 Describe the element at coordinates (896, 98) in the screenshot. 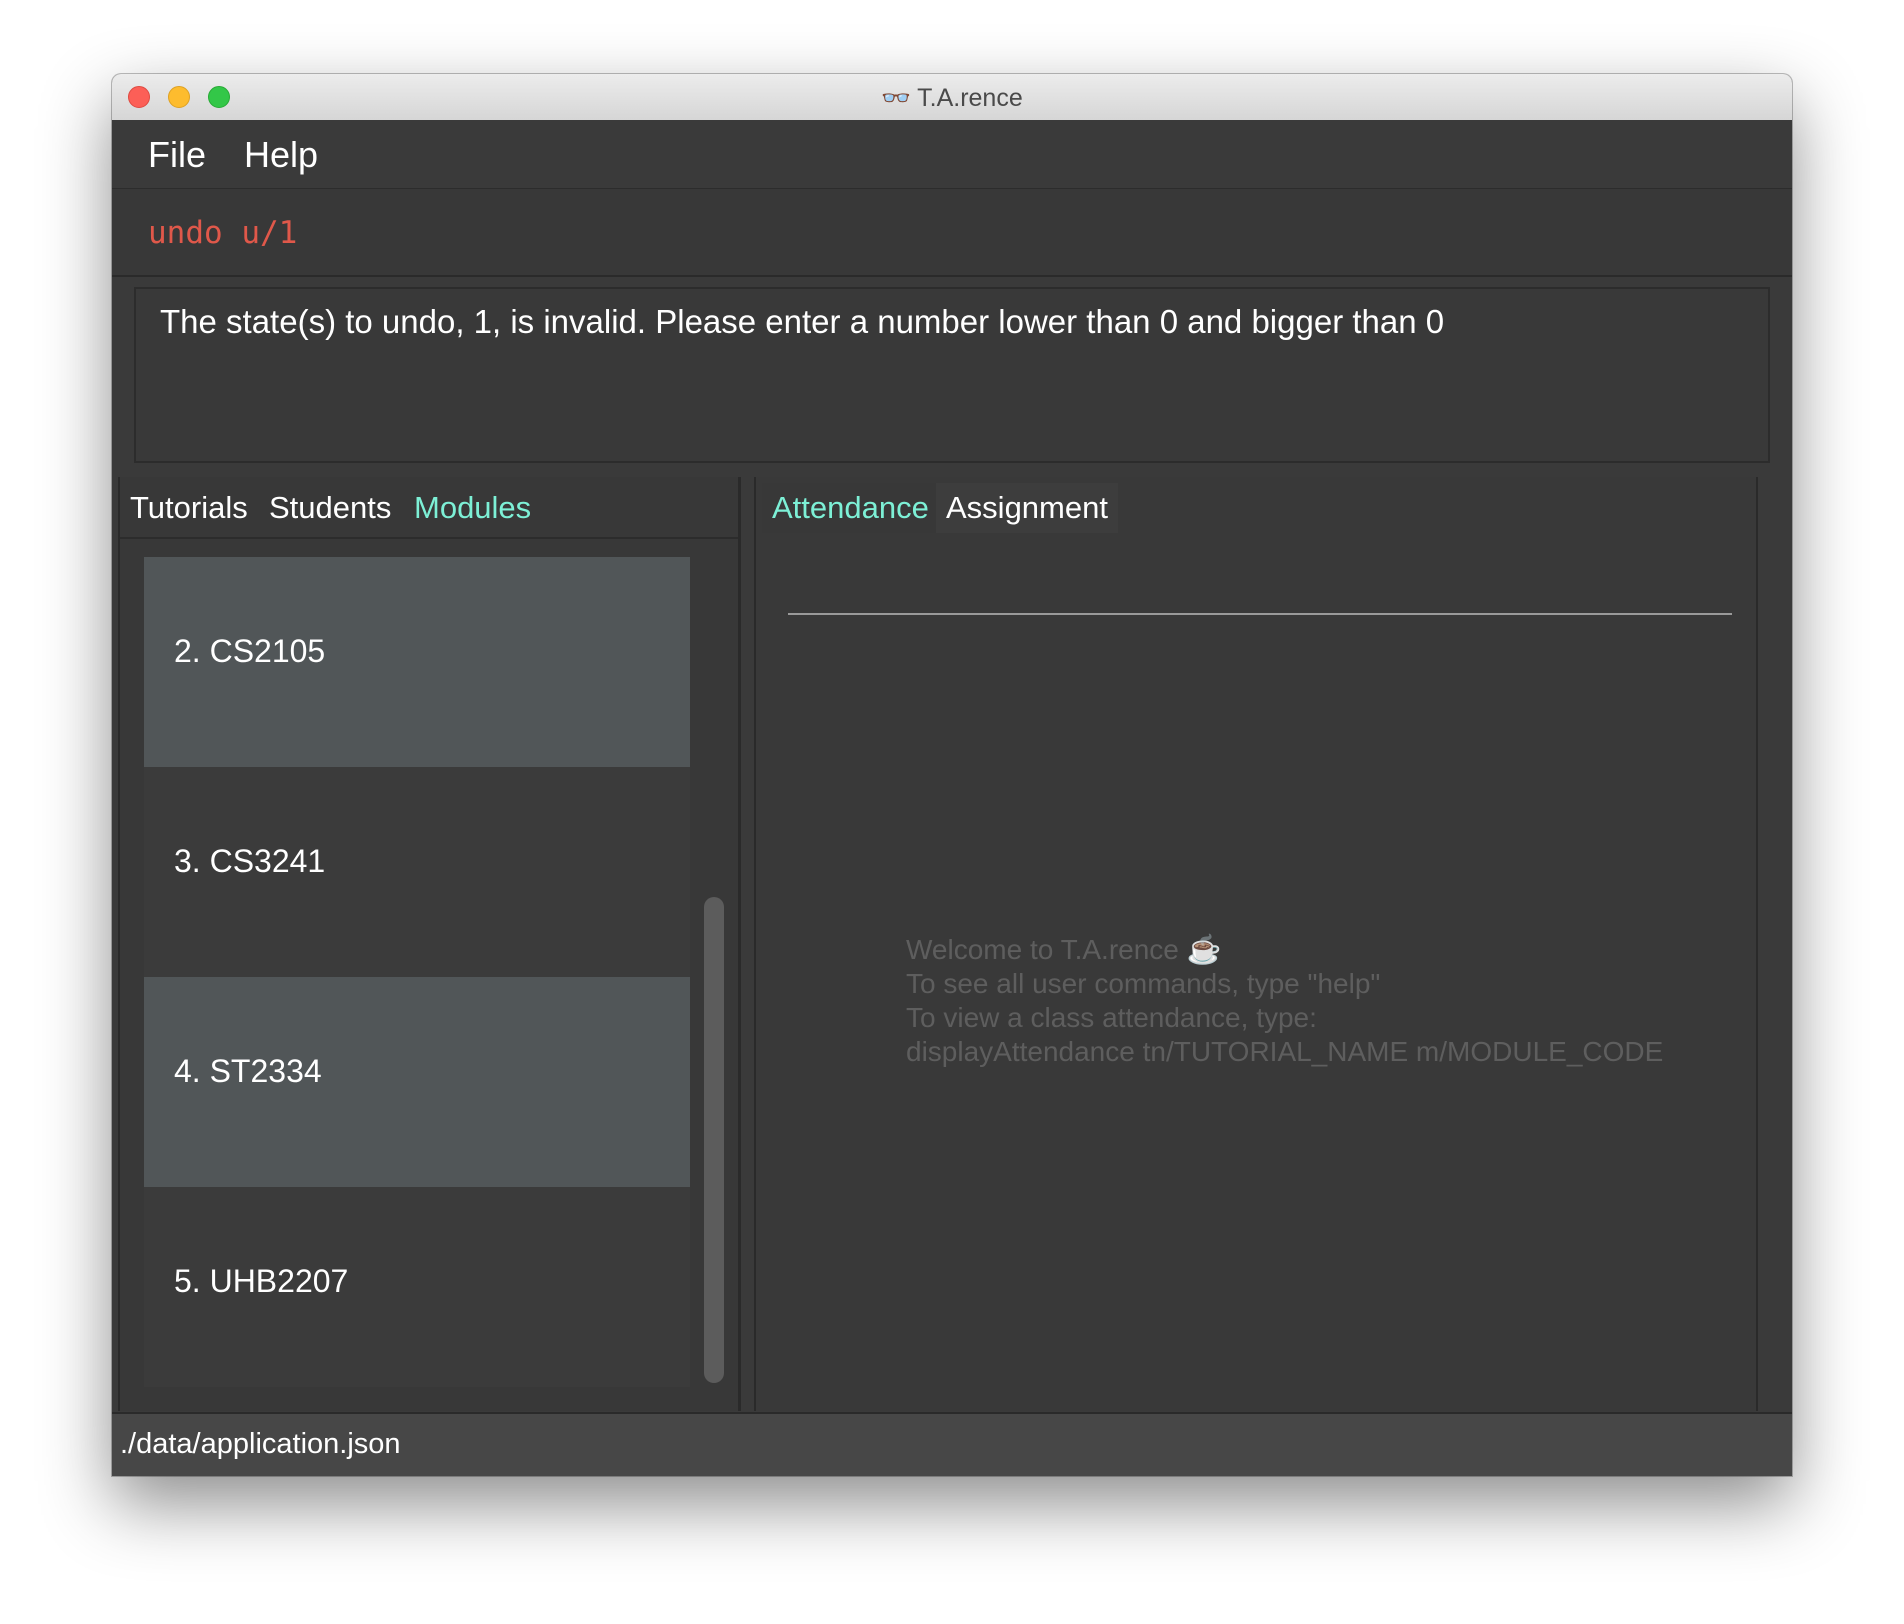

I see `glasses-icon: 👓` at that location.